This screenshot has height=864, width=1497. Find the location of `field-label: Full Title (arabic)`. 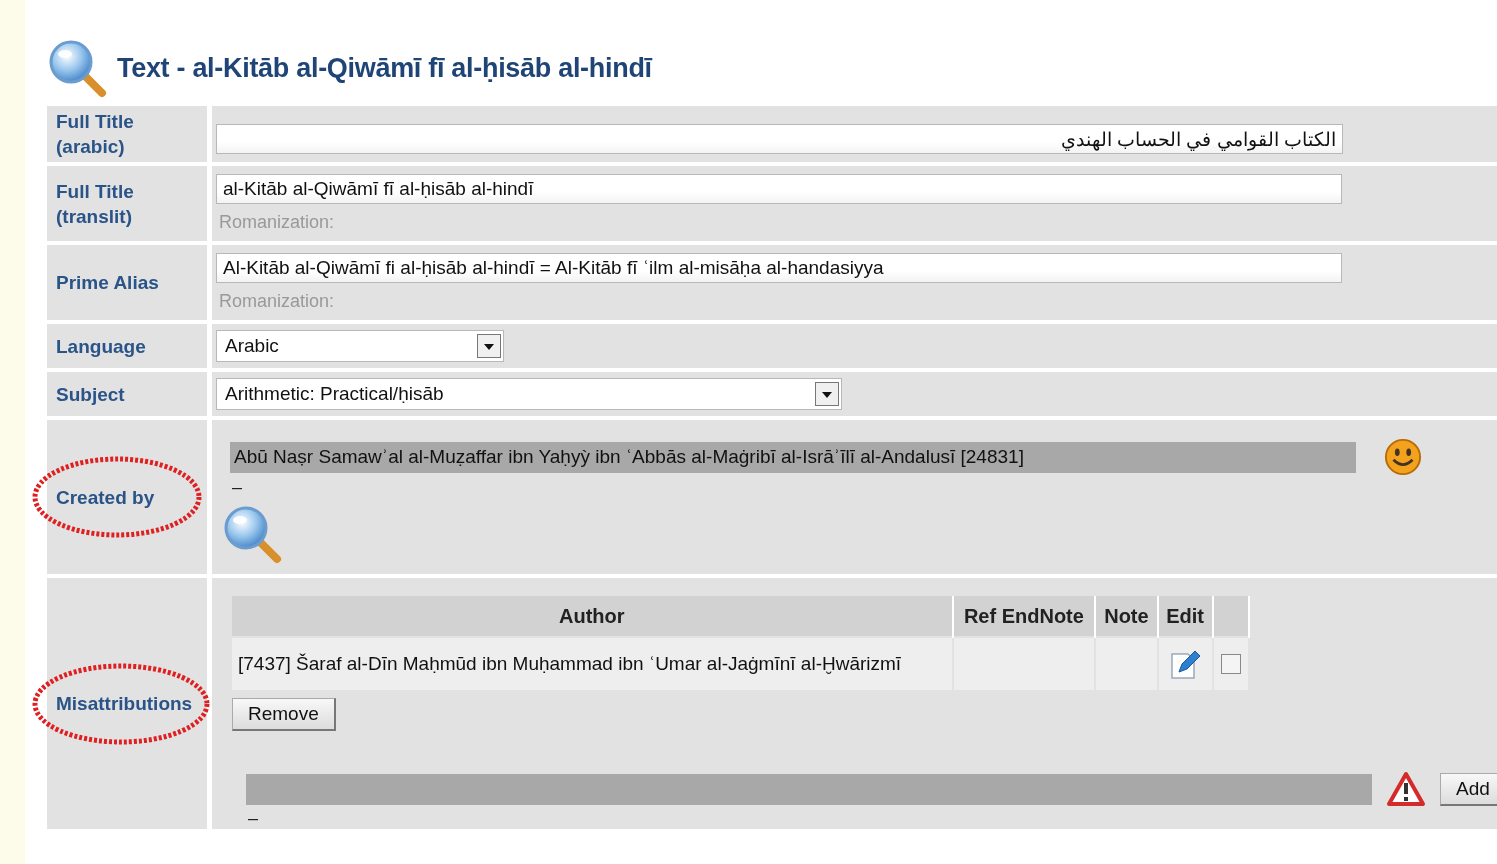

field-label: Full Title (arabic) is located at coordinates (95, 134).